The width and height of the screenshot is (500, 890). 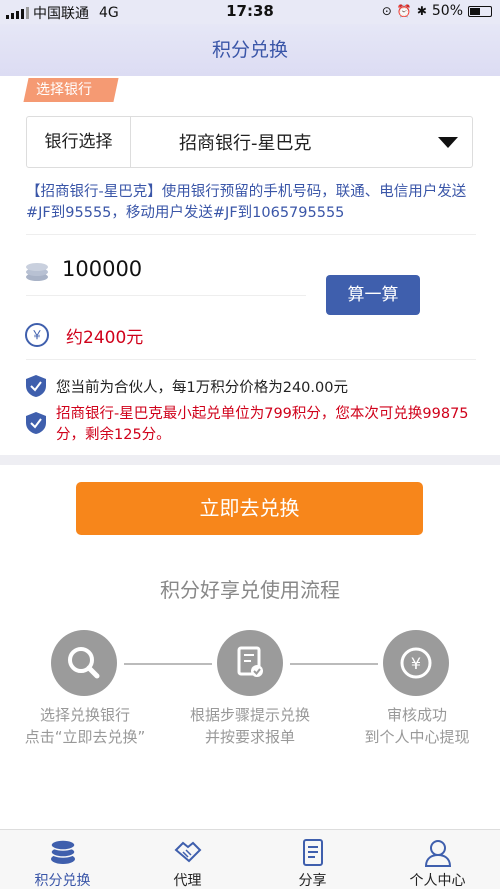 I want to click on user-icon, so click(x=437, y=853).